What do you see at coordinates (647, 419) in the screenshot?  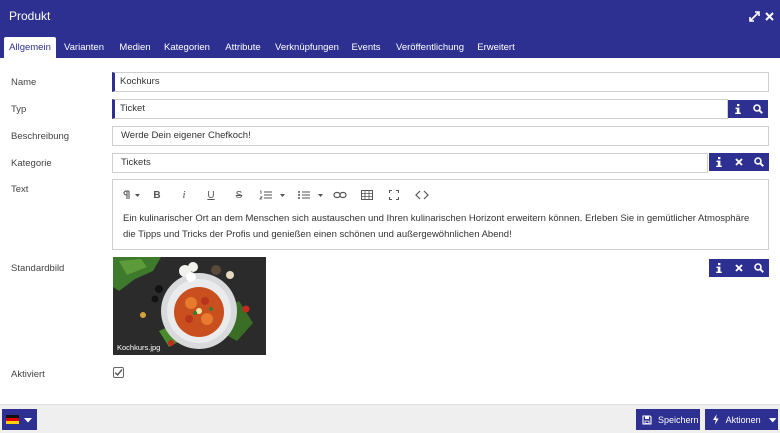 I see `save-icon` at bounding box center [647, 419].